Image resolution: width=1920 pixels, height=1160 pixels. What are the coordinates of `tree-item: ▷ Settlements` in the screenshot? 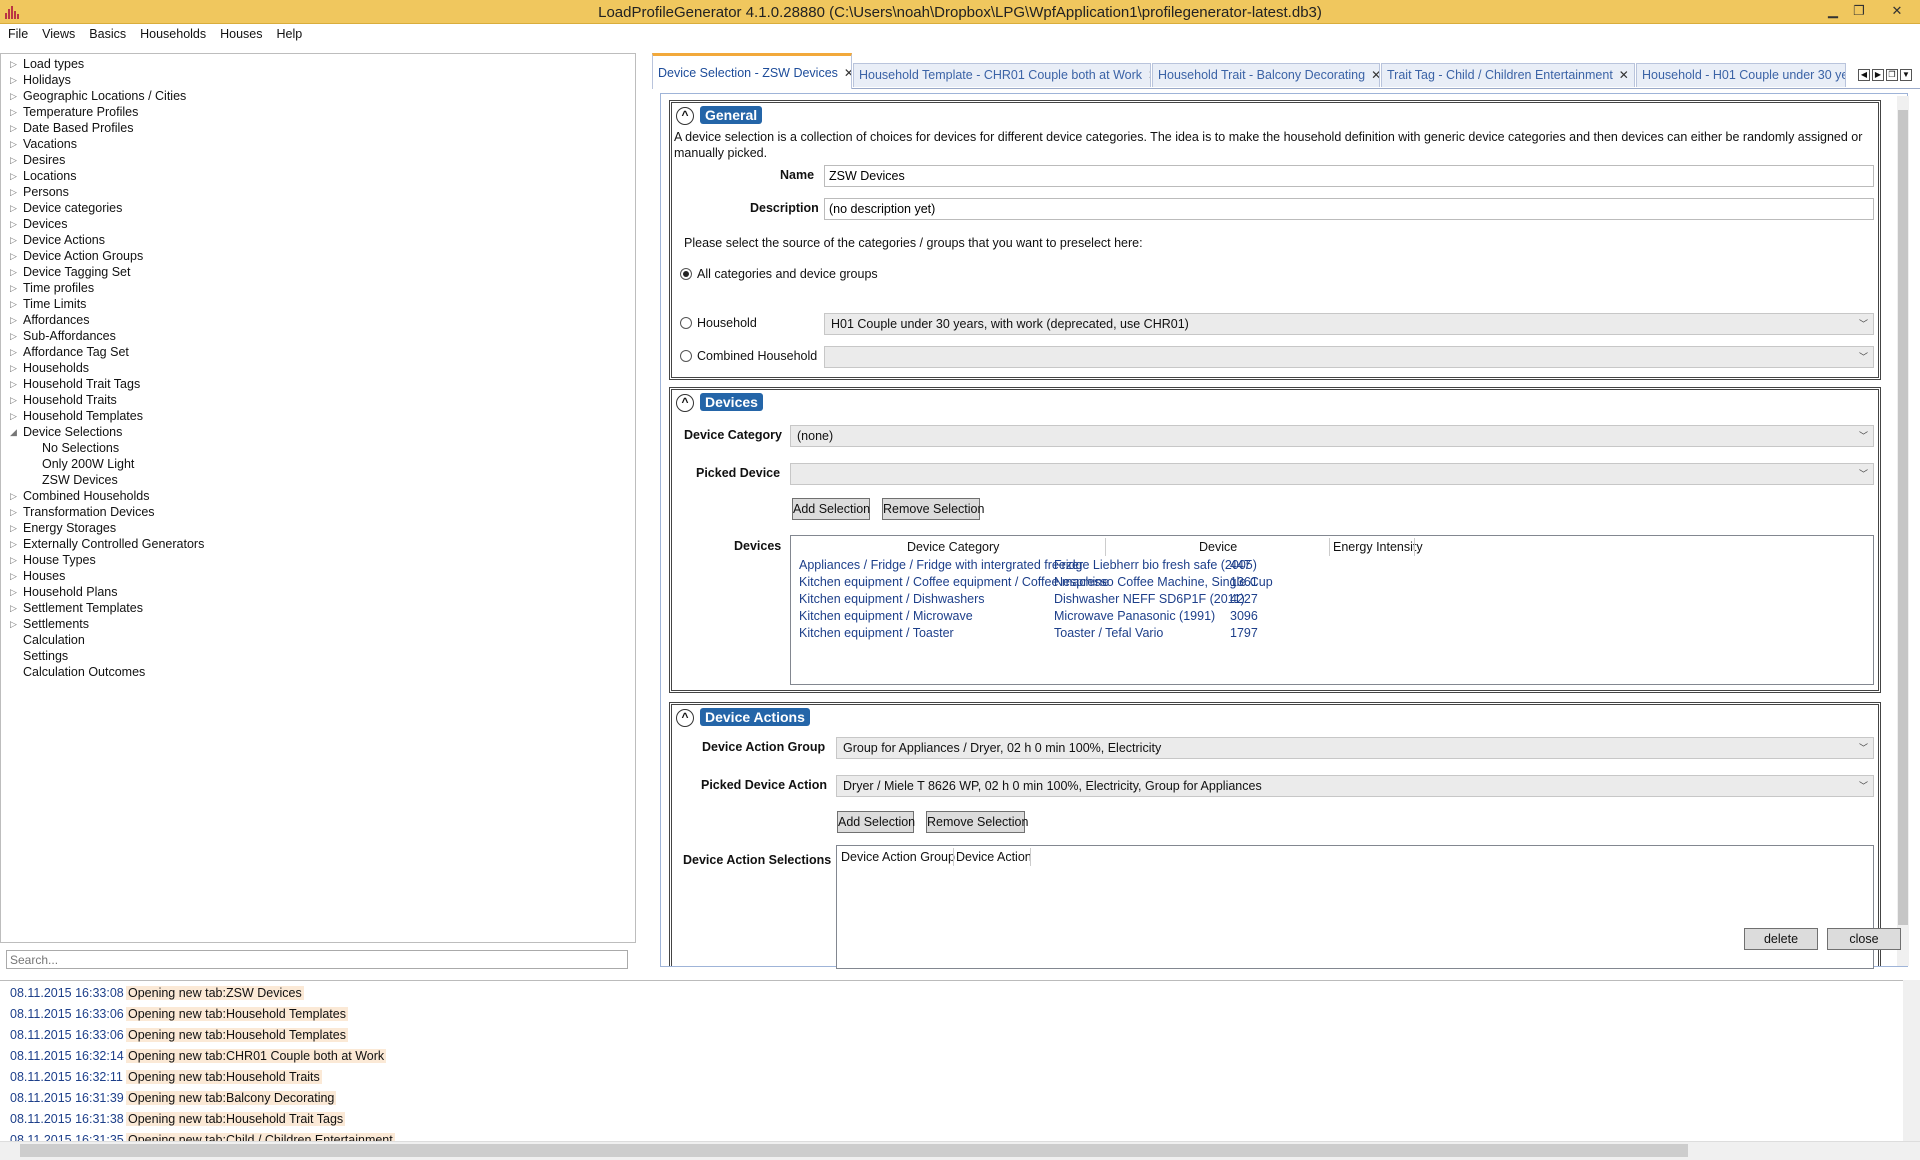 It's located at (316, 624).